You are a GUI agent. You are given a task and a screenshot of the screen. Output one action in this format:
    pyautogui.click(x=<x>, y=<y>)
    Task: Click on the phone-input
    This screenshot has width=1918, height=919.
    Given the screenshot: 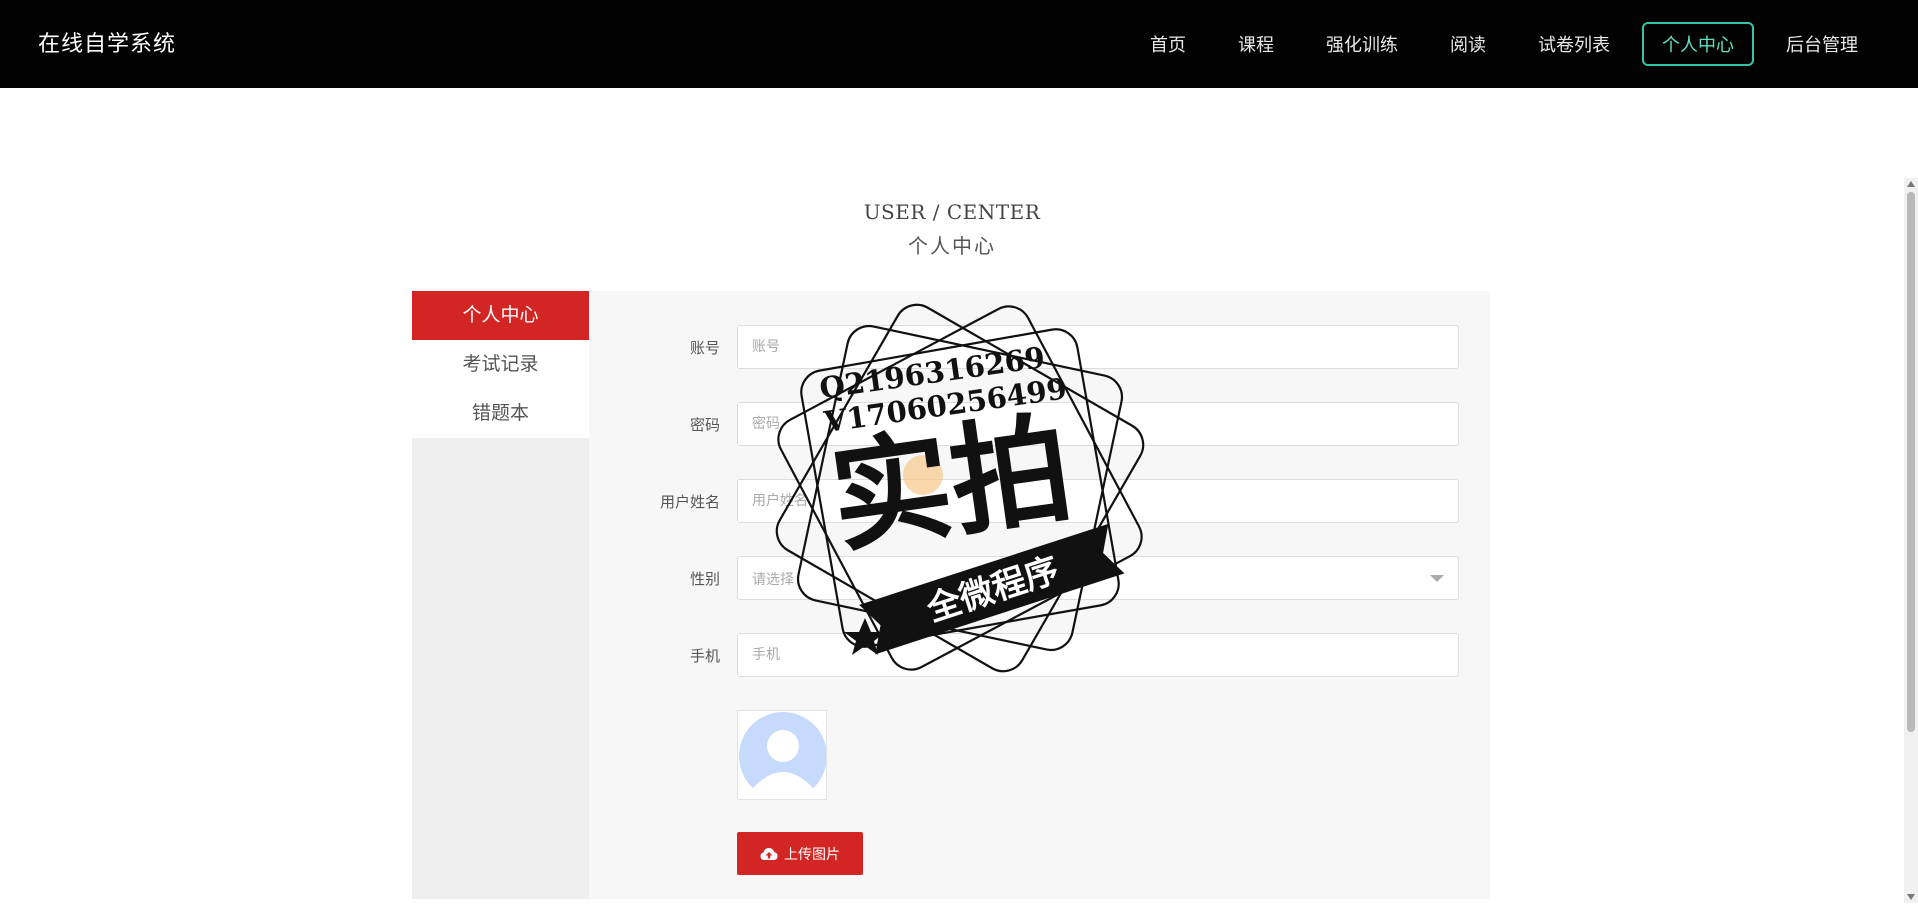 What is the action you would take?
    pyautogui.click(x=1098, y=655)
    